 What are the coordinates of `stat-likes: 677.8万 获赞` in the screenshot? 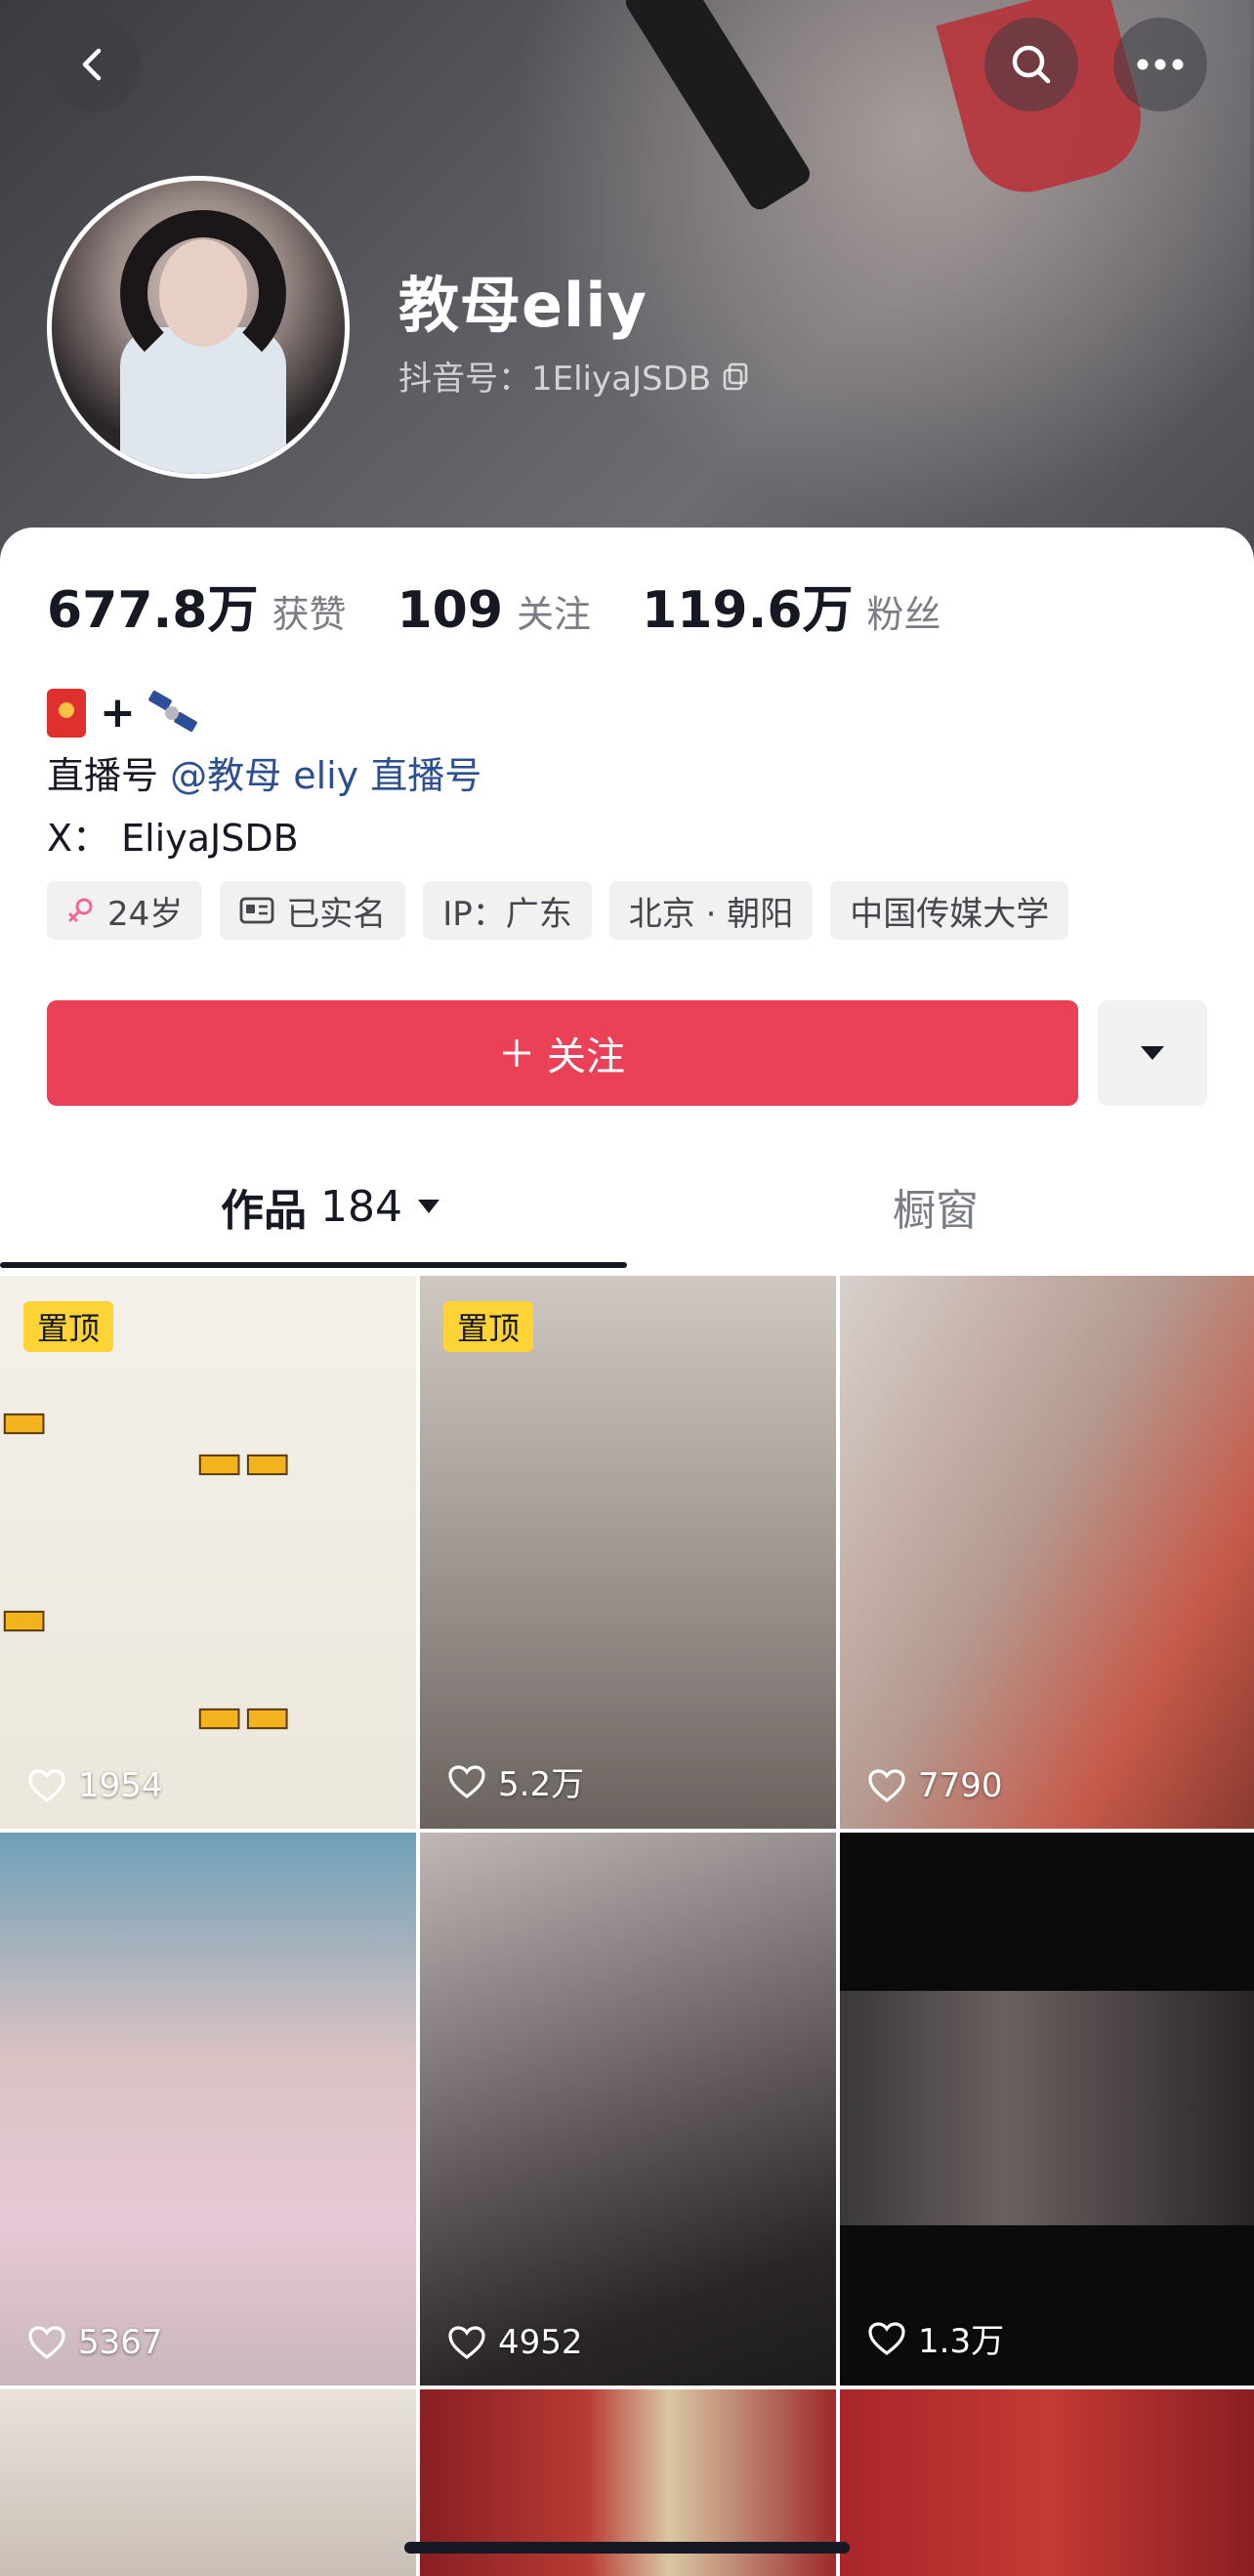 It's located at (197, 605).